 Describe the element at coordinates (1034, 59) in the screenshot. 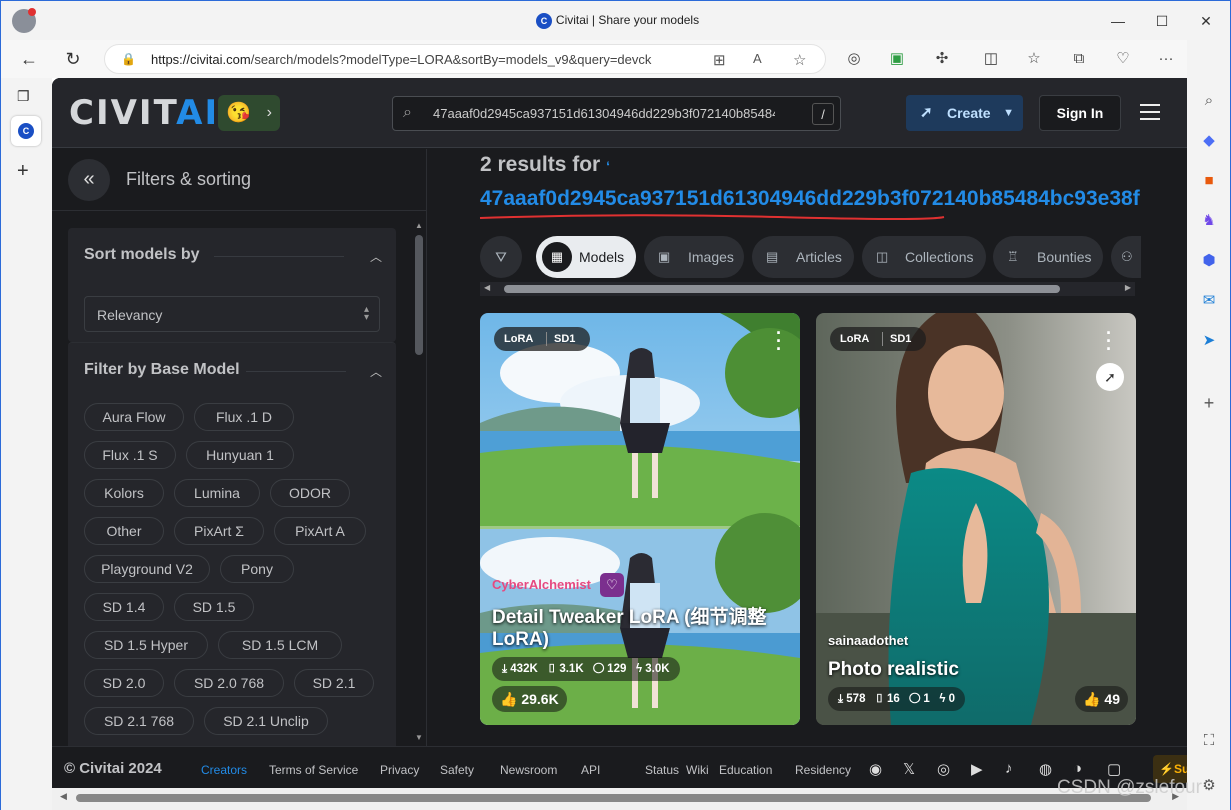

I see `favorites-icon: ☆` at that location.